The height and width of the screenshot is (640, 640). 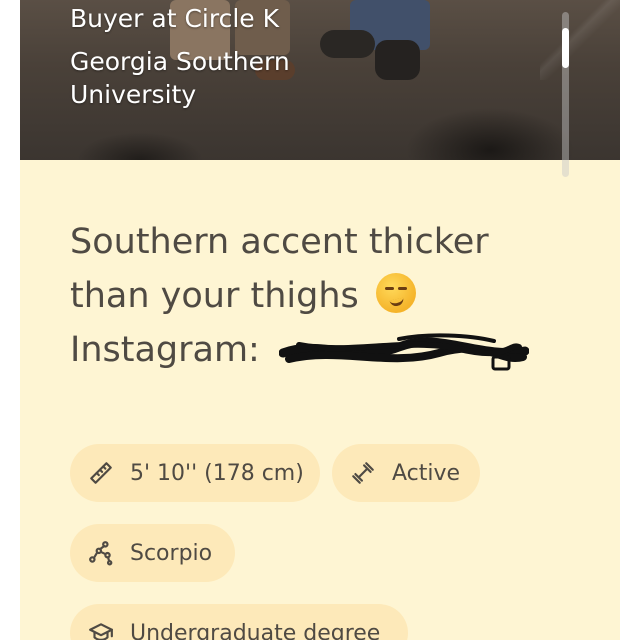 I want to click on school-name: Georgia Southern University, so click(x=180, y=78).